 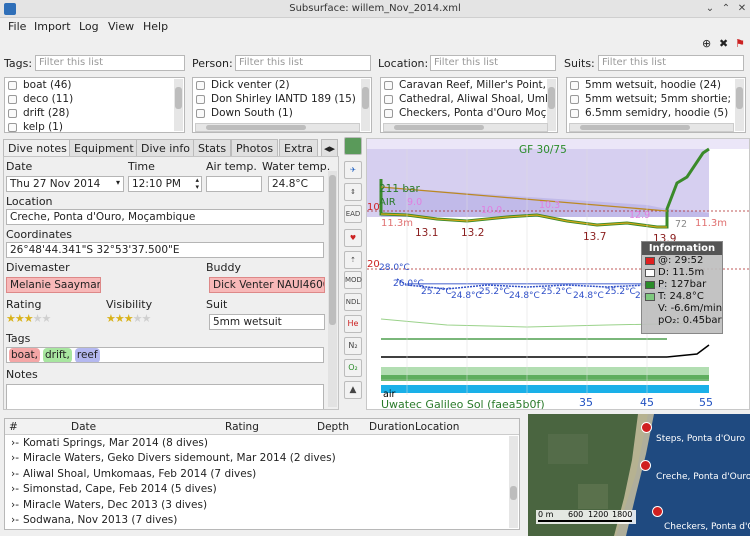 What do you see at coordinates (37, 147) in the screenshot?
I see `tab-dive-notes: Dive notes` at bounding box center [37, 147].